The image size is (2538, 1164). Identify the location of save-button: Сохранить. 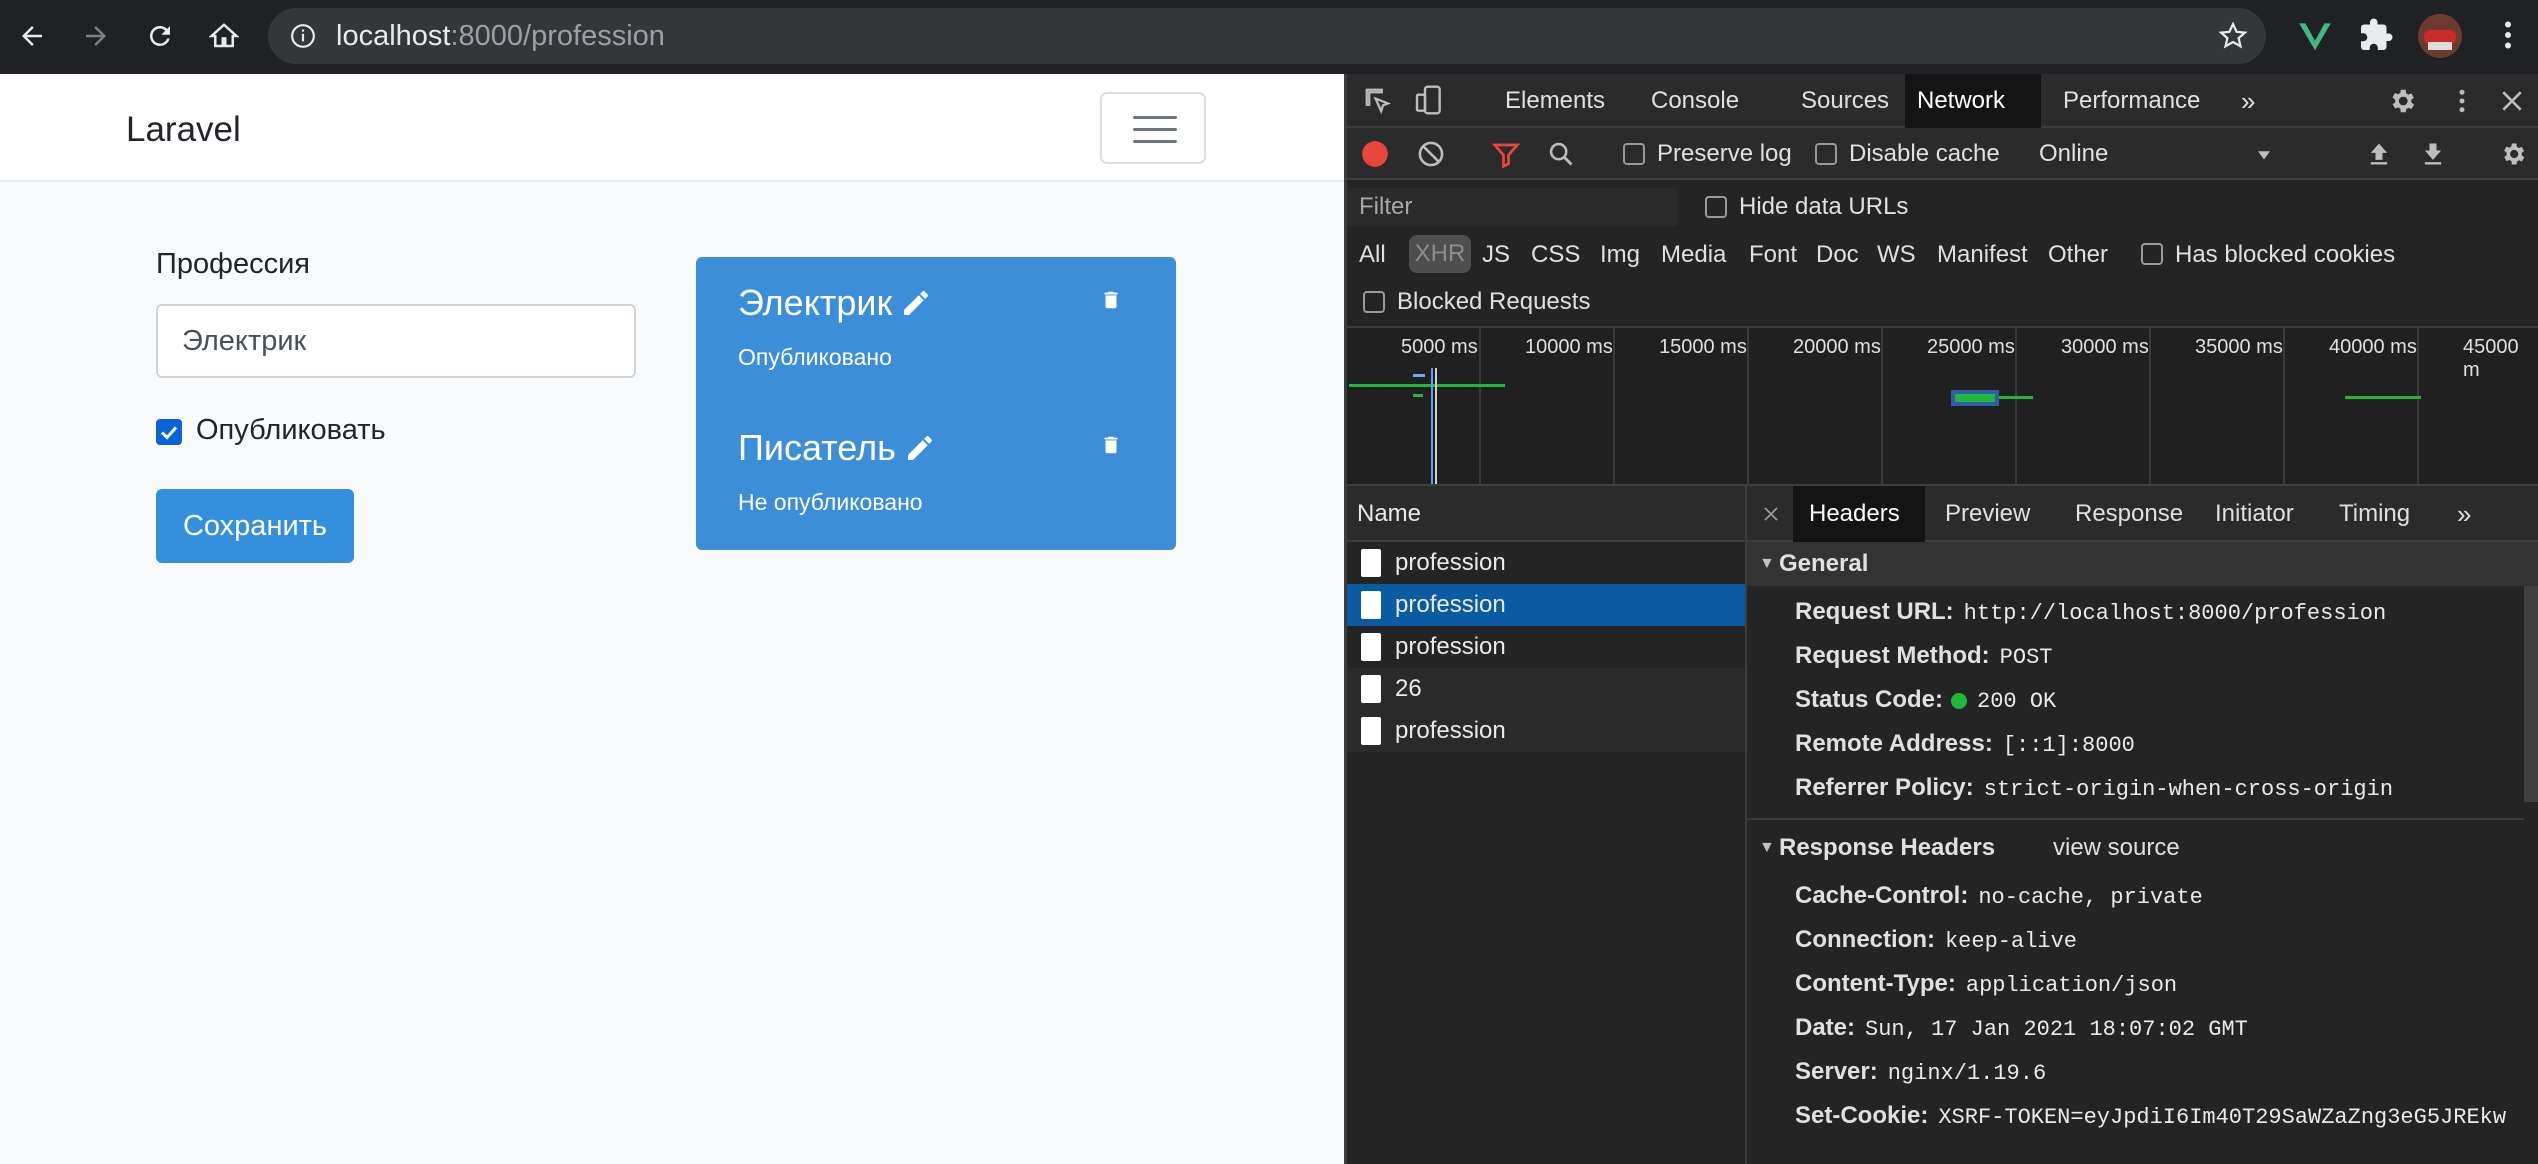
(255, 526).